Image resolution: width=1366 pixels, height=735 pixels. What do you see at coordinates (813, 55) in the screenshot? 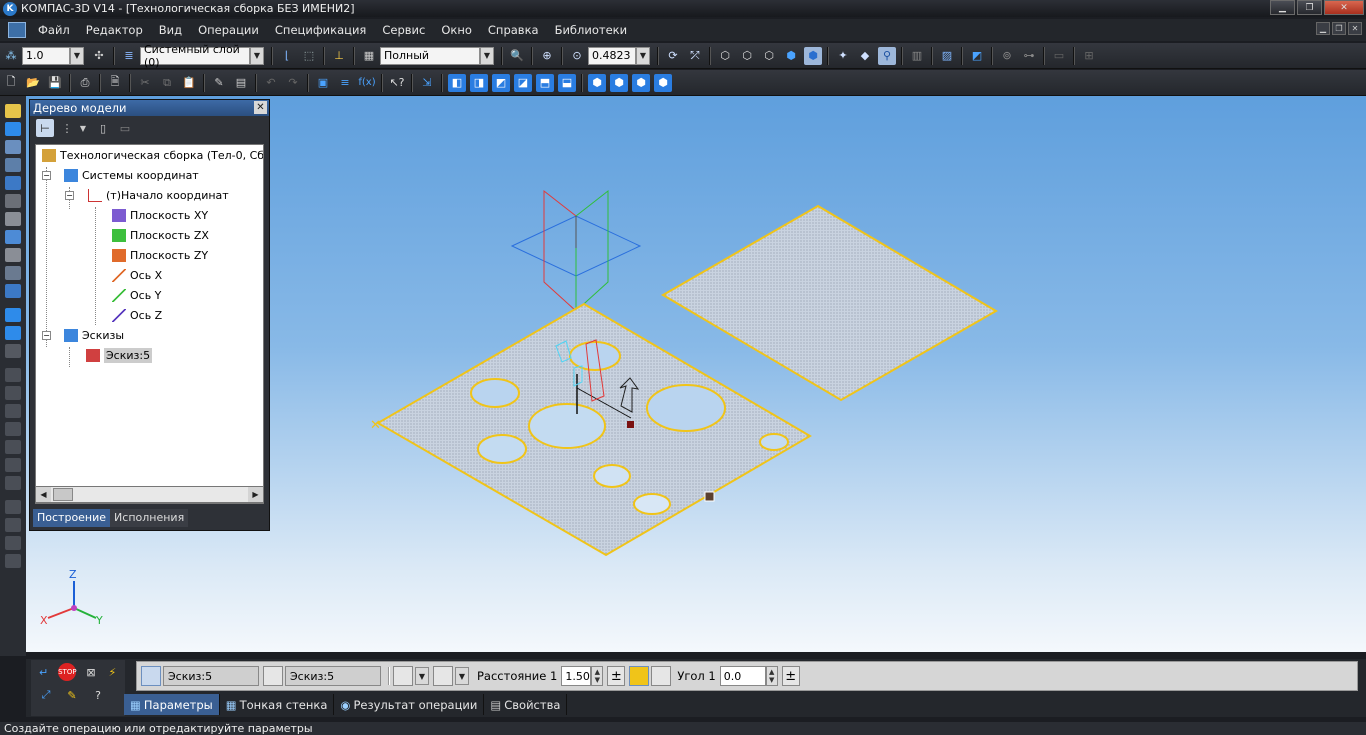
I see `shaded-edges-icon: ⬢` at bounding box center [813, 55].